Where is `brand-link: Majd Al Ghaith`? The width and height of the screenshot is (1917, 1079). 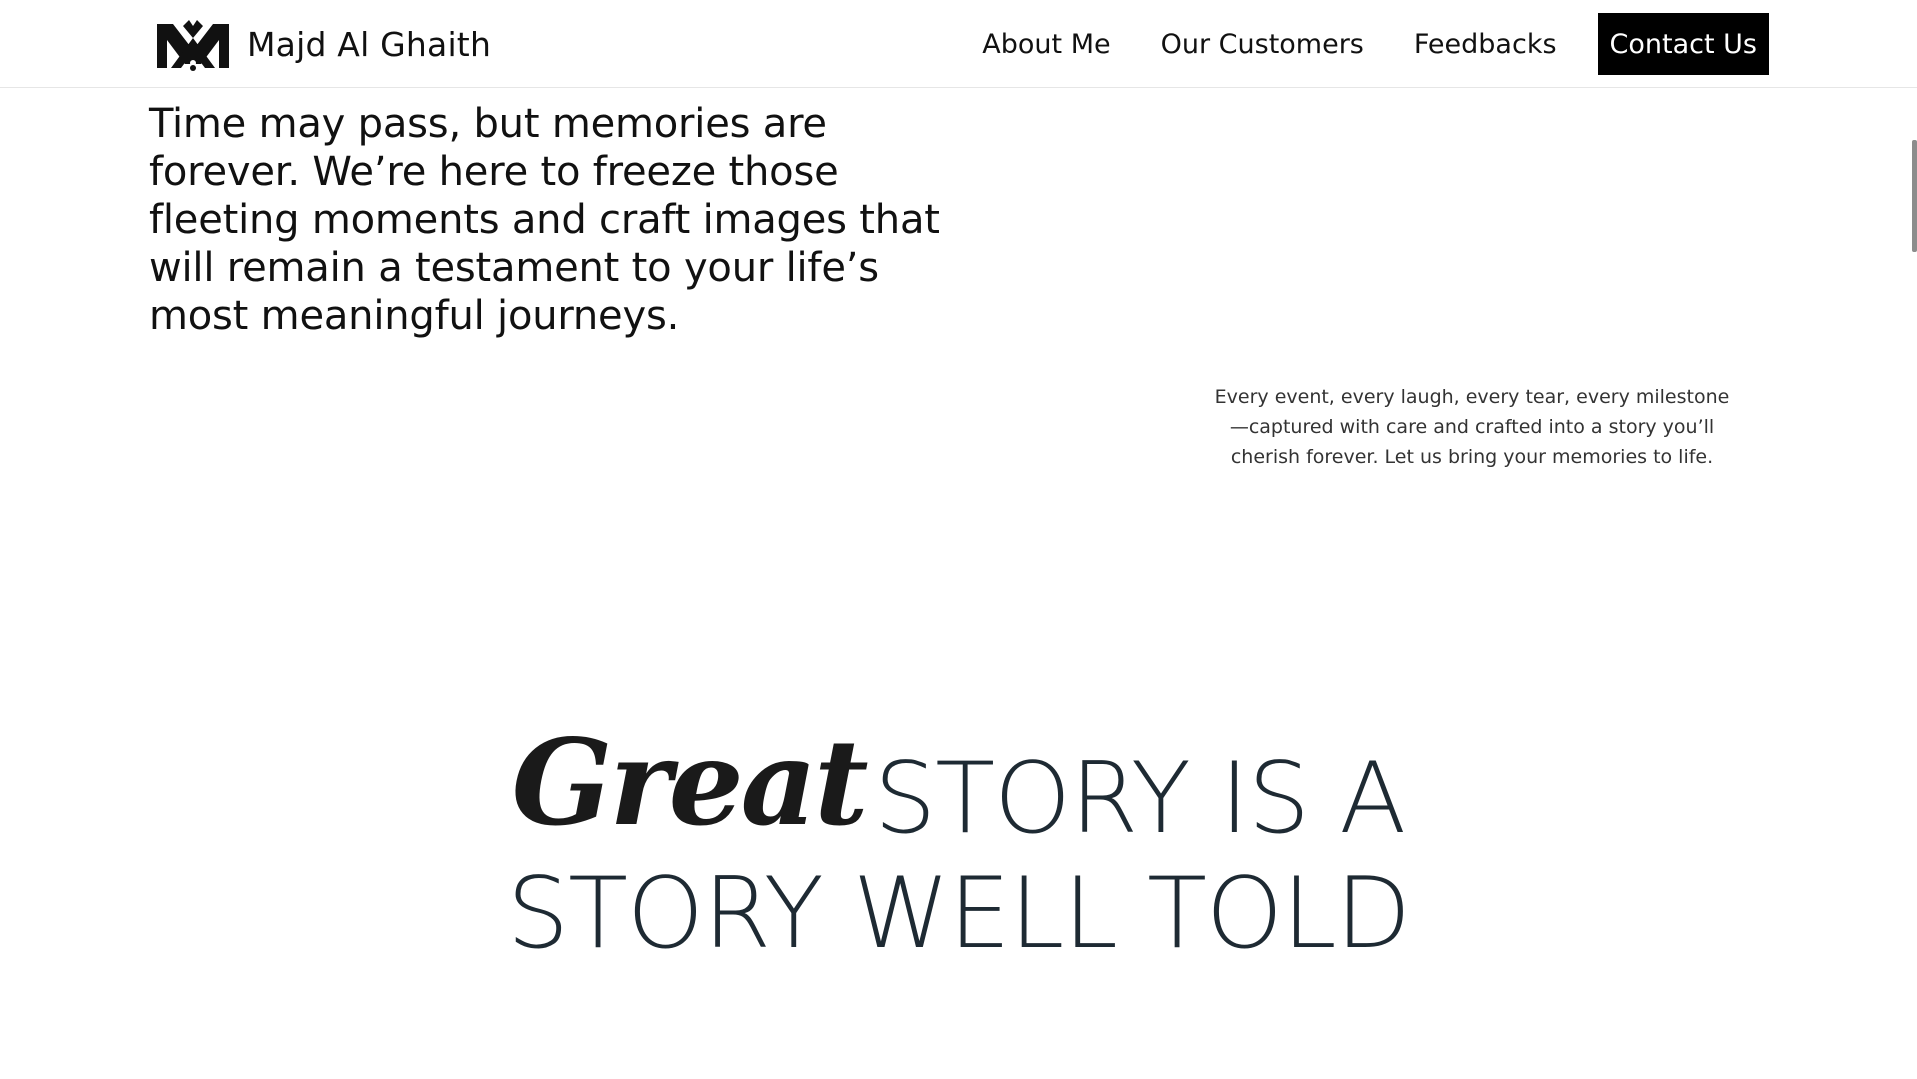 brand-link: Majd Al Ghaith is located at coordinates (322, 44).